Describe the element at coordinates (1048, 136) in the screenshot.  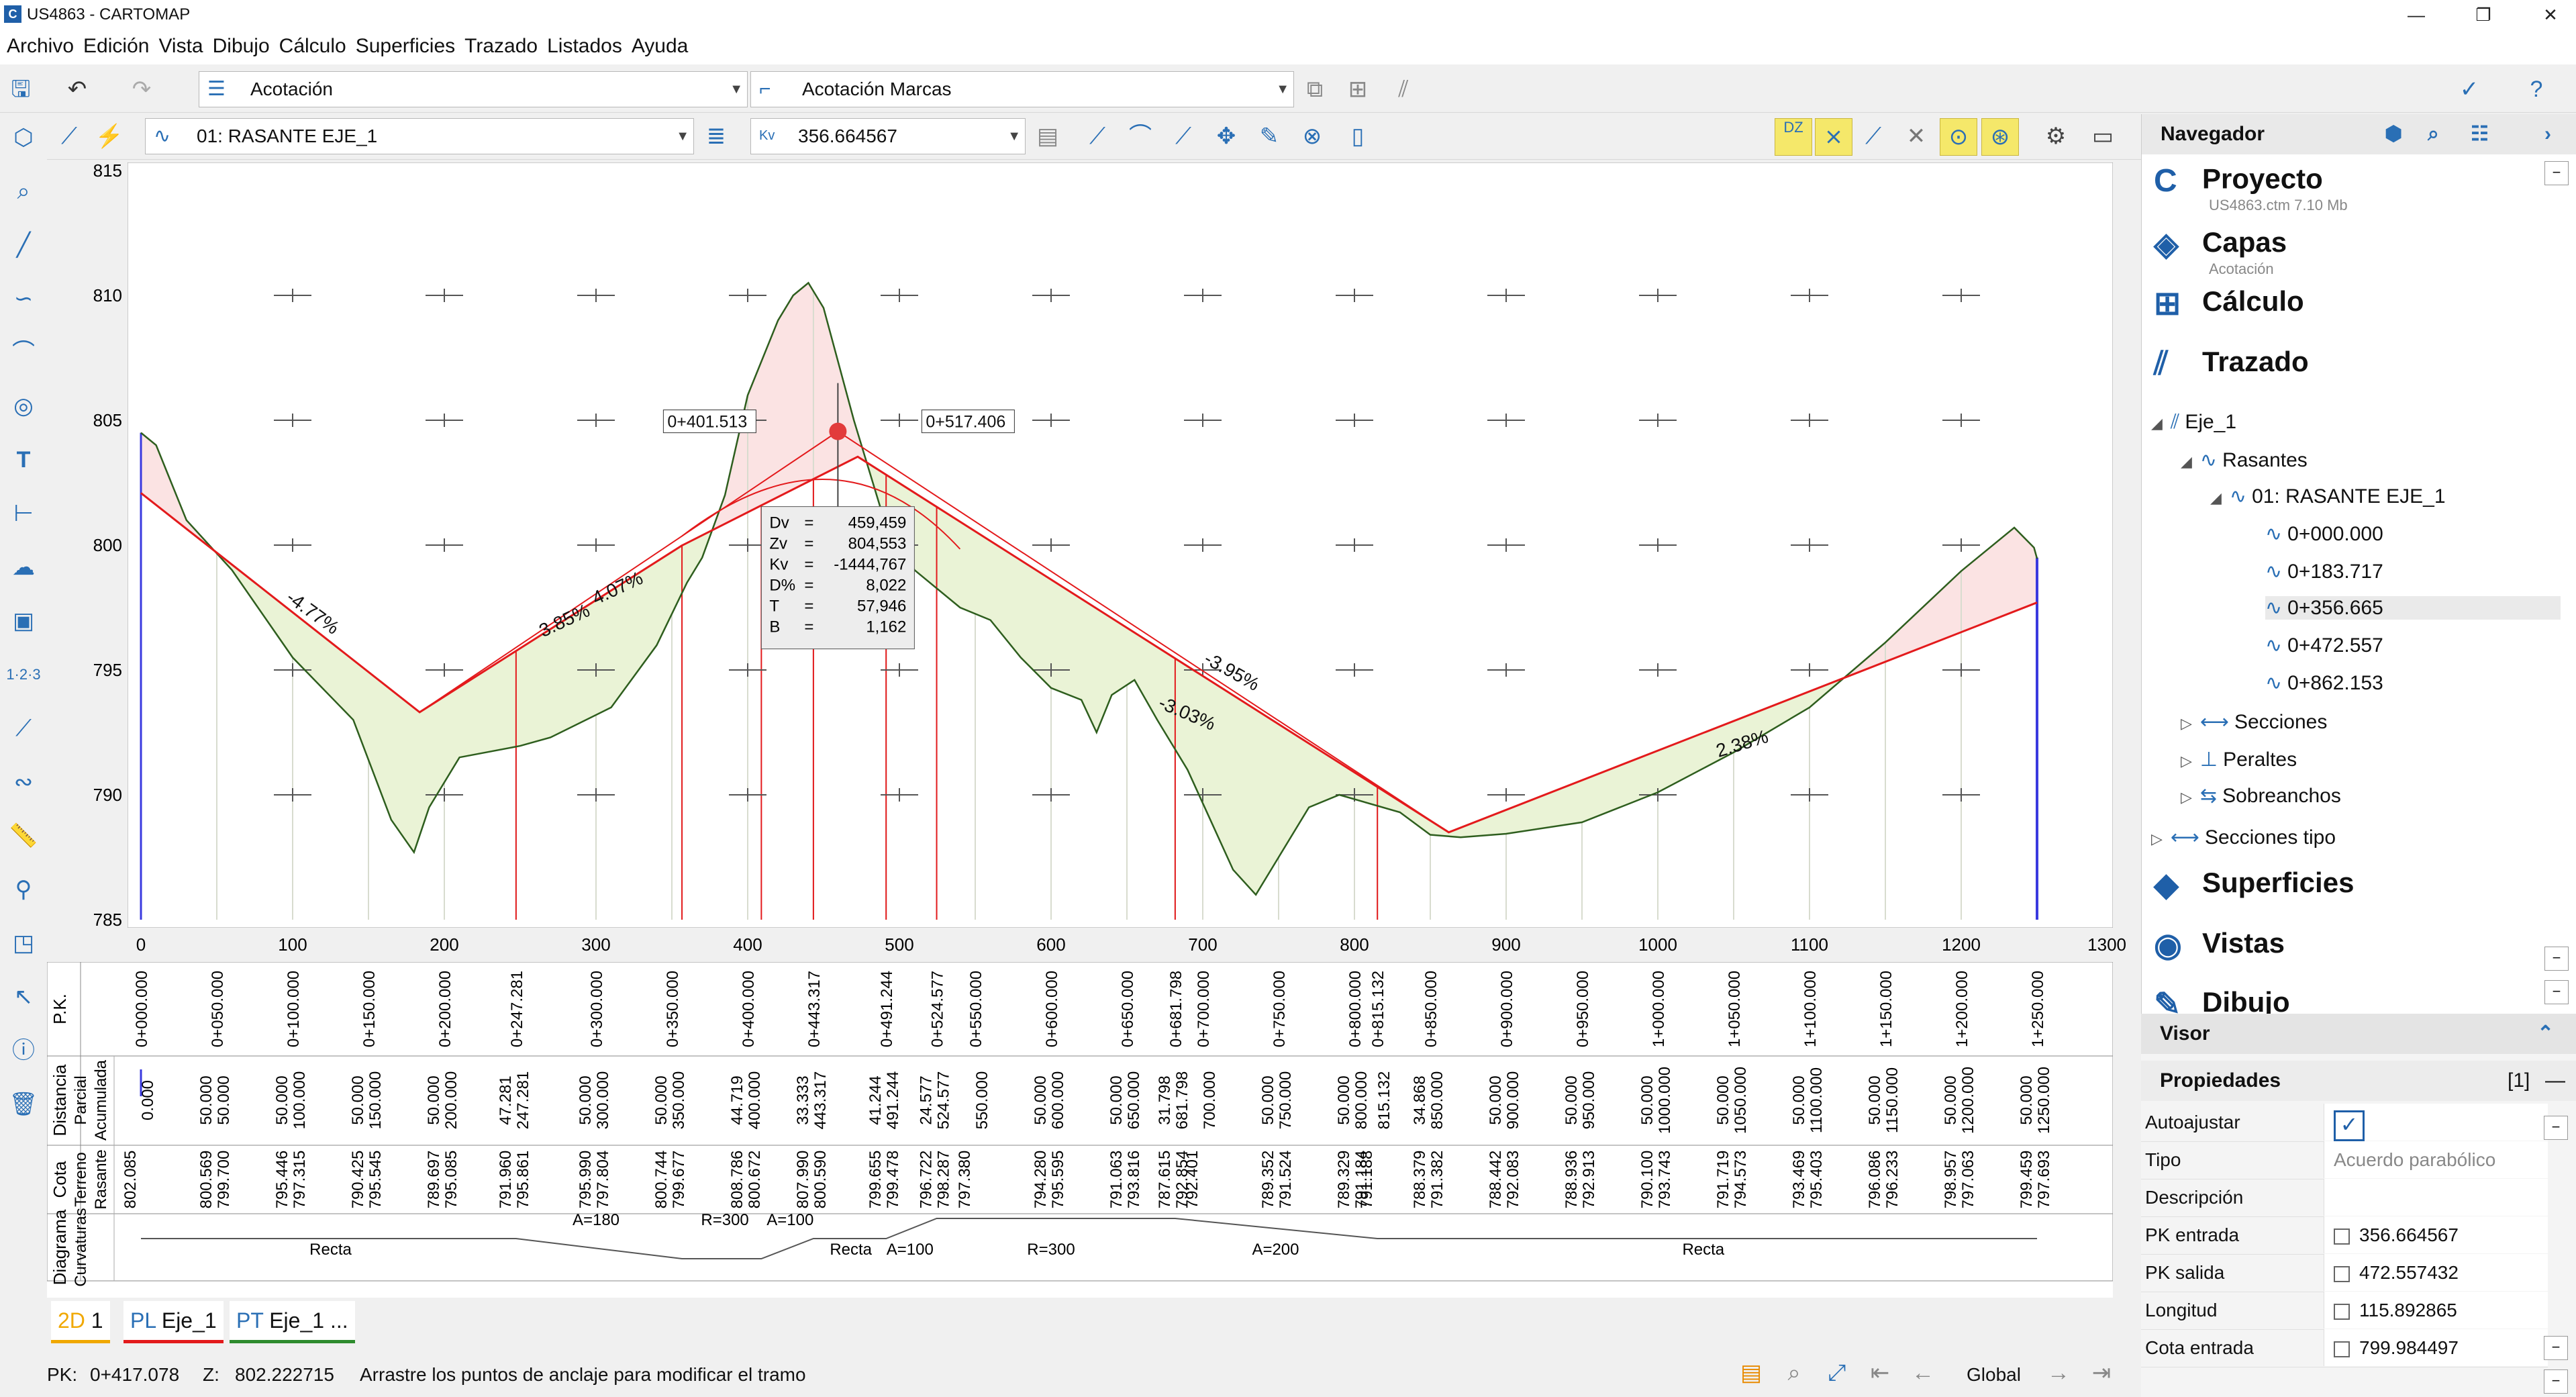
I see `table-icon: ▤` at that location.